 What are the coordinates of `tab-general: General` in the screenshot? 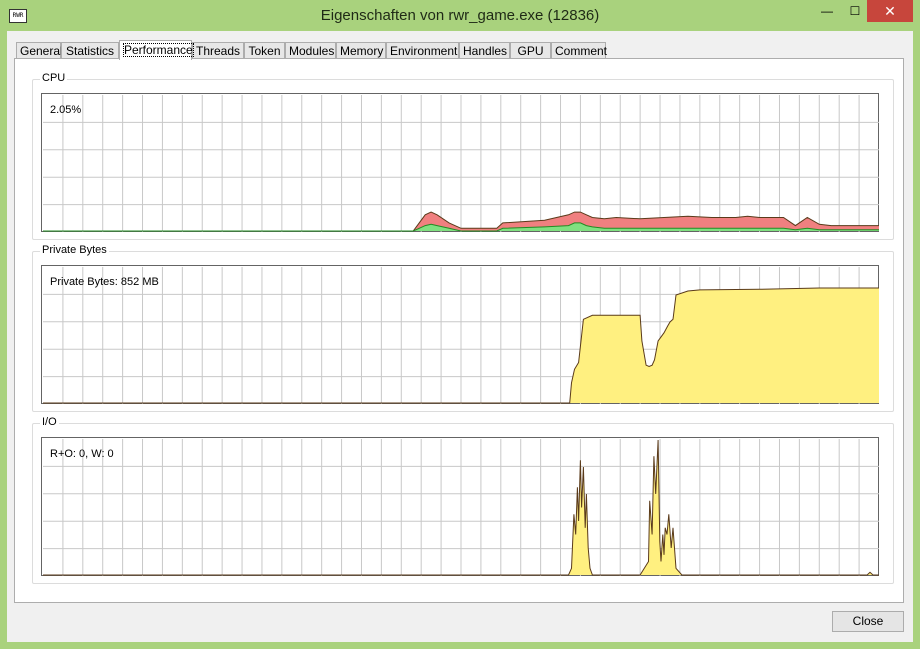 It's located at (39, 50).